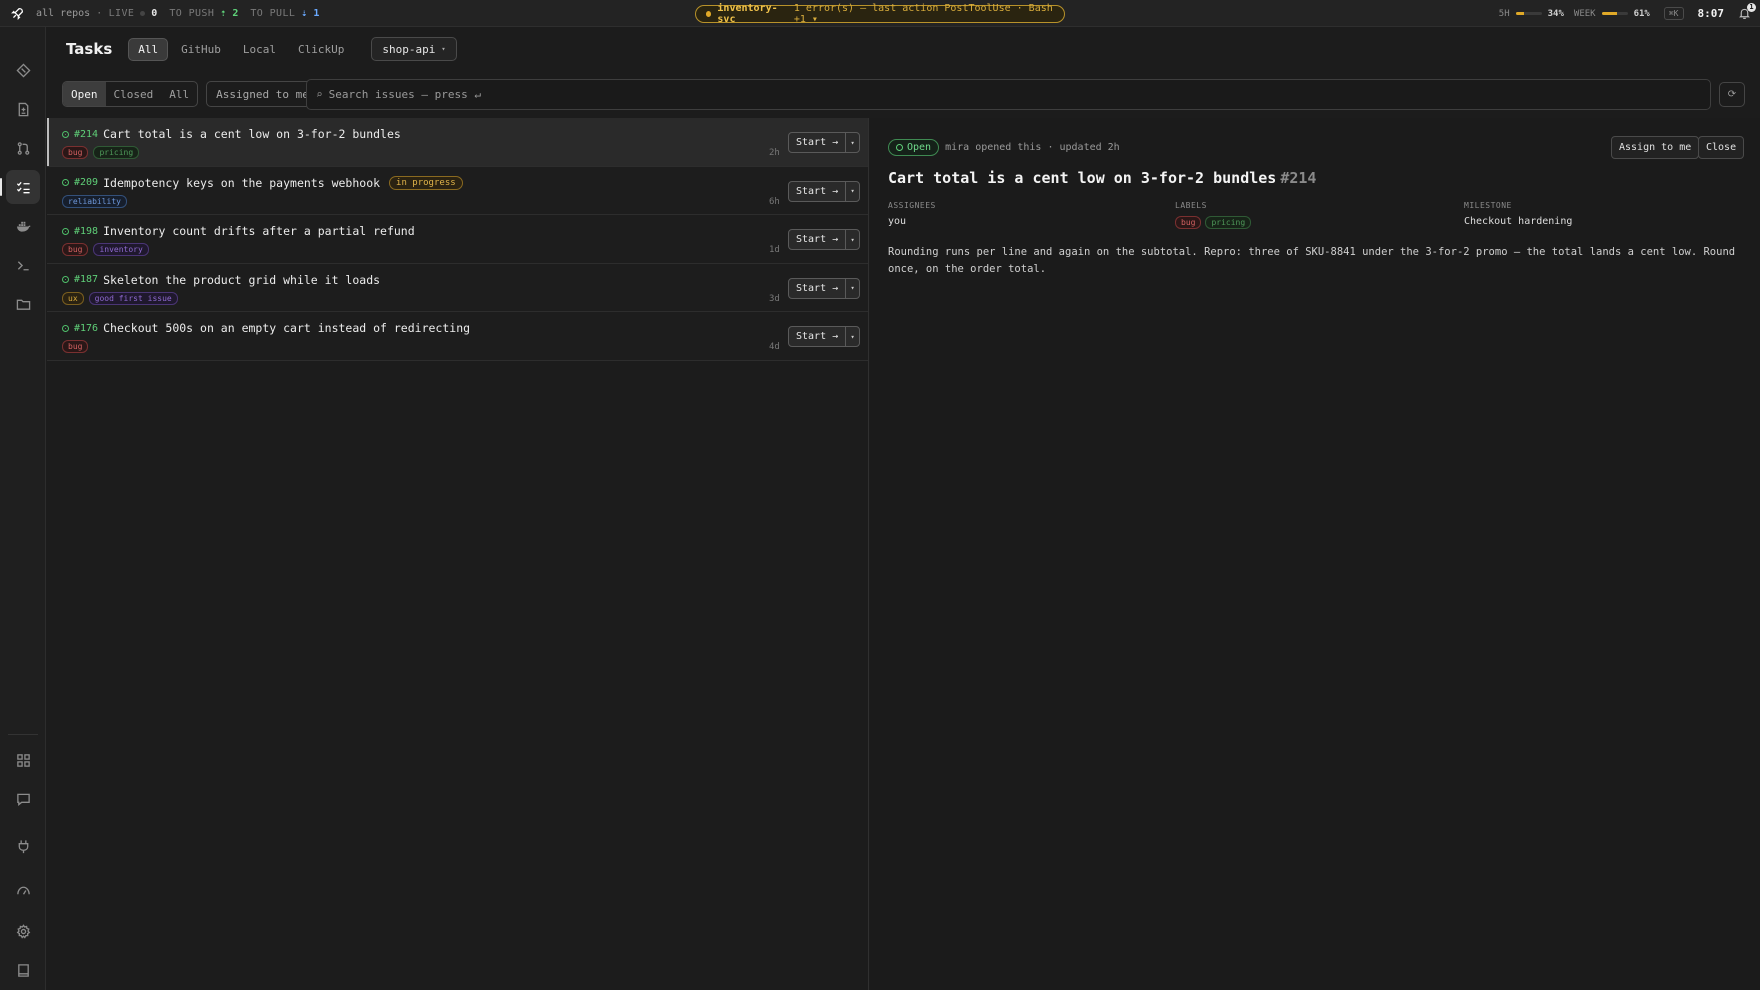 The image size is (1760, 990). I want to click on week-label: WEEK, so click(1584, 13).